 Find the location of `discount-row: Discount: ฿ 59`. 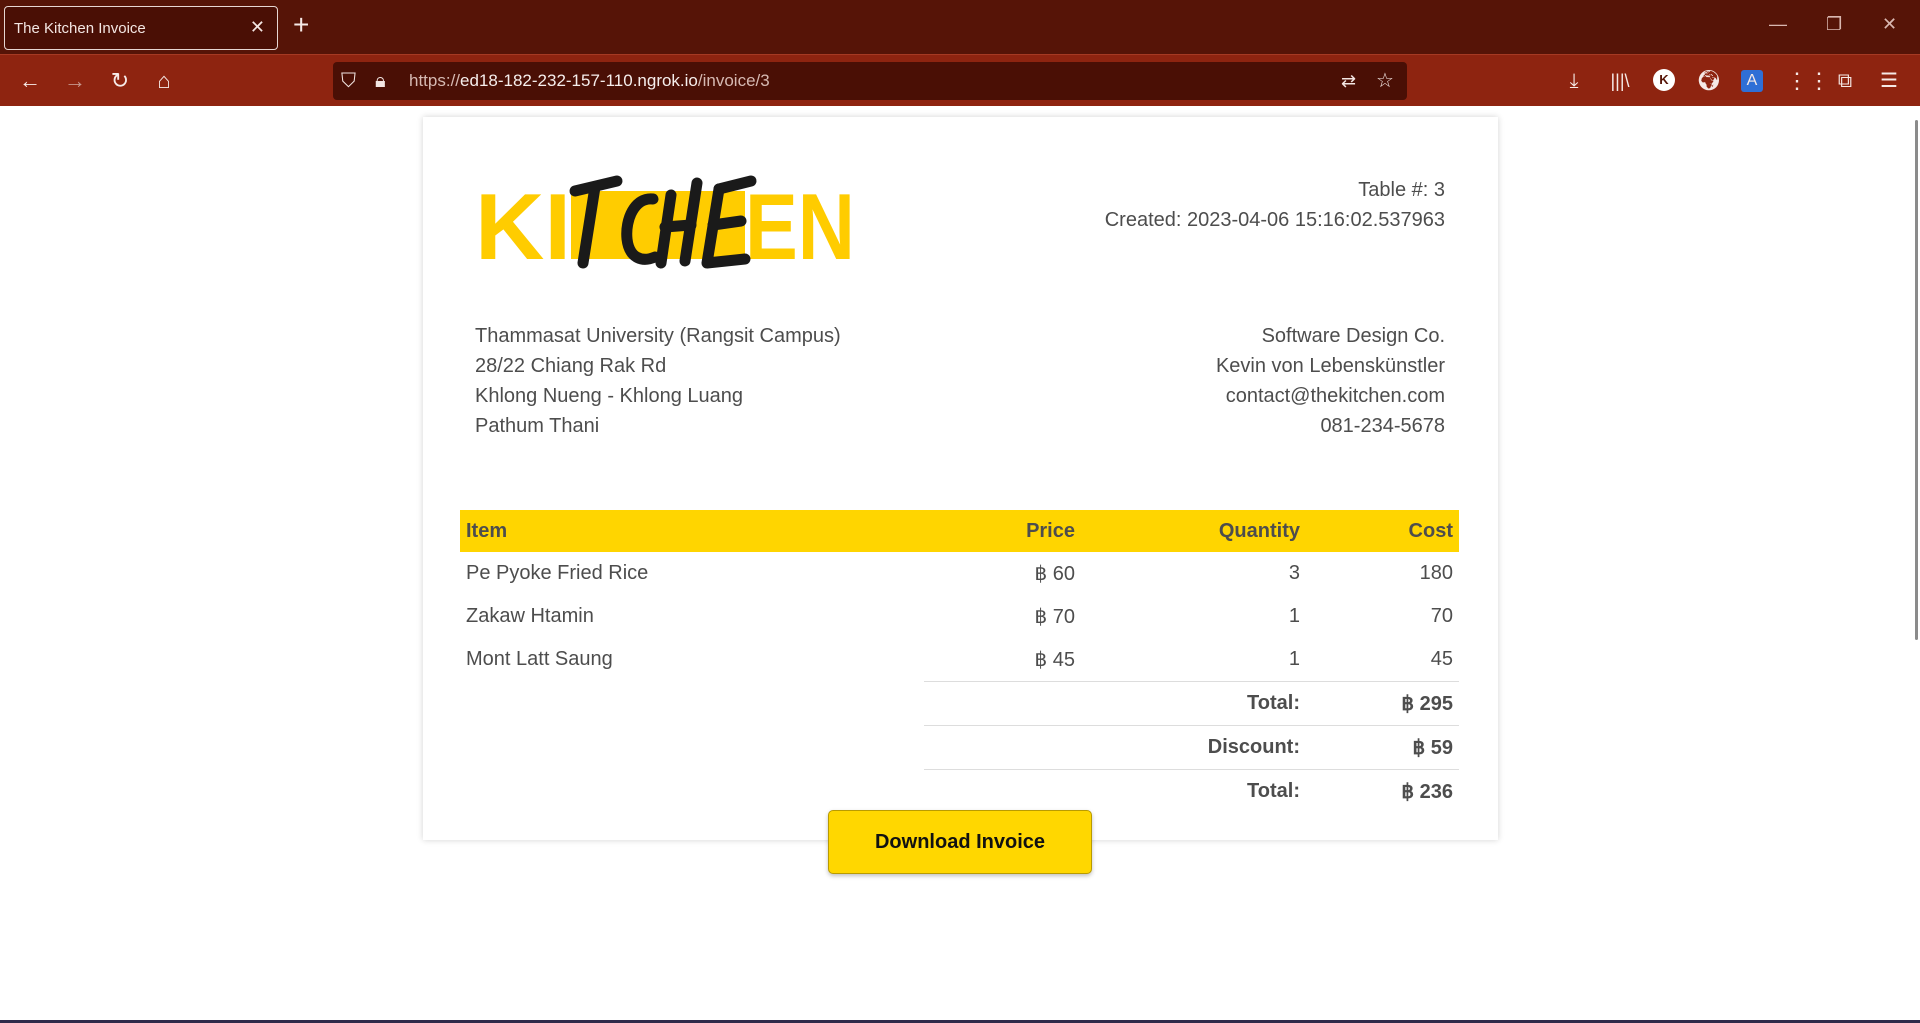

discount-row: Discount: ฿ 59 is located at coordinates (959, 746).